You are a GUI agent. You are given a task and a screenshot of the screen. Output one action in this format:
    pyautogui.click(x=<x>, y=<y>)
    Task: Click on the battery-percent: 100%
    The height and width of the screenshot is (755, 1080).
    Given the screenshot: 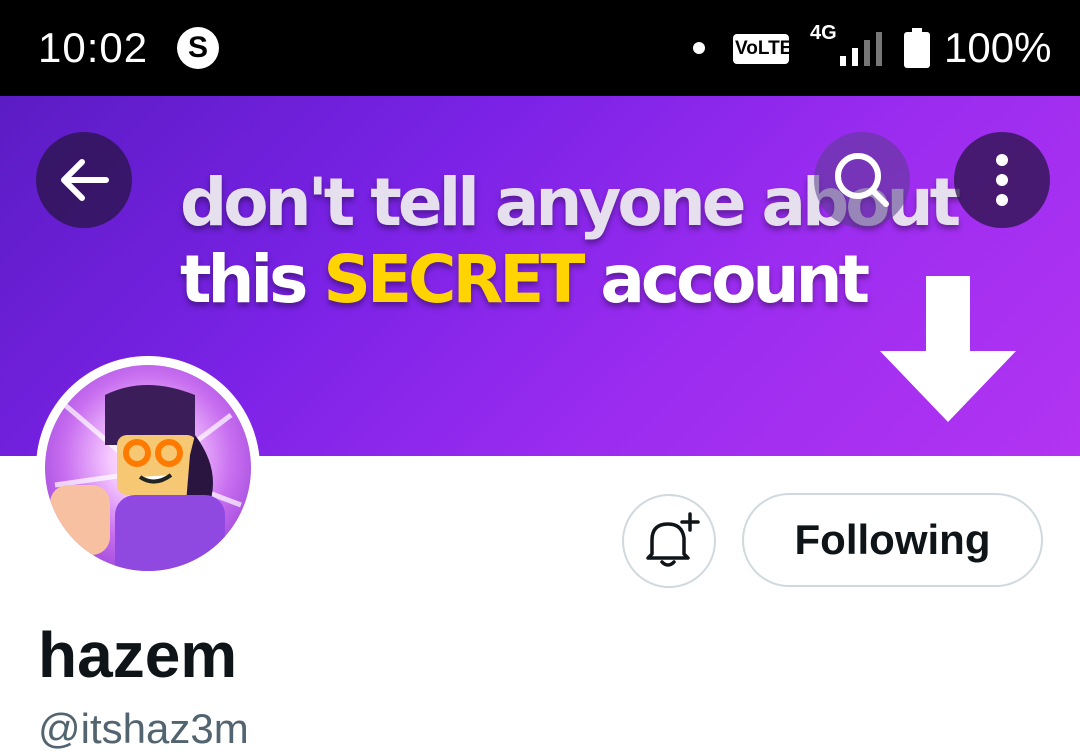 What is the action you would take?
    pyautogui.click(x=998, y=47)
    